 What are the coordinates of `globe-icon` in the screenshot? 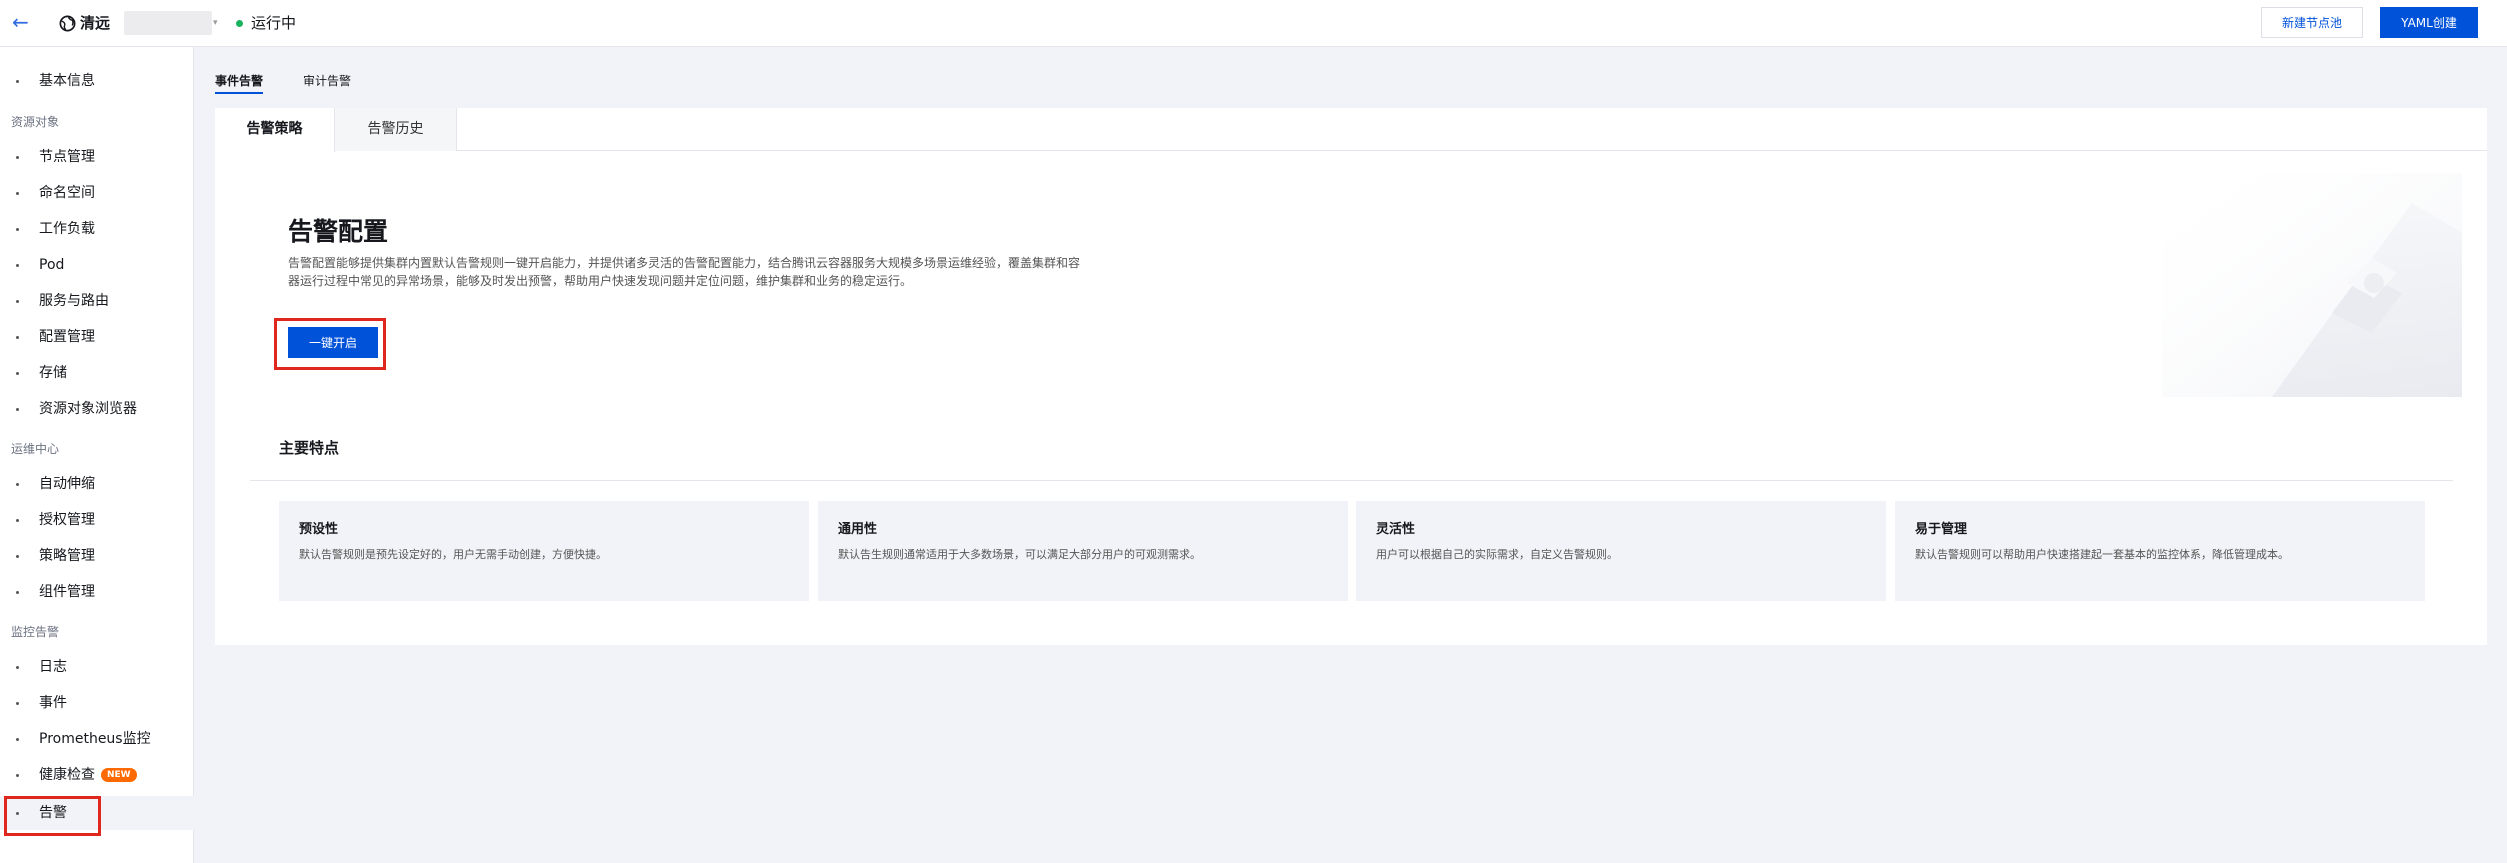 It's located at (67, 23).